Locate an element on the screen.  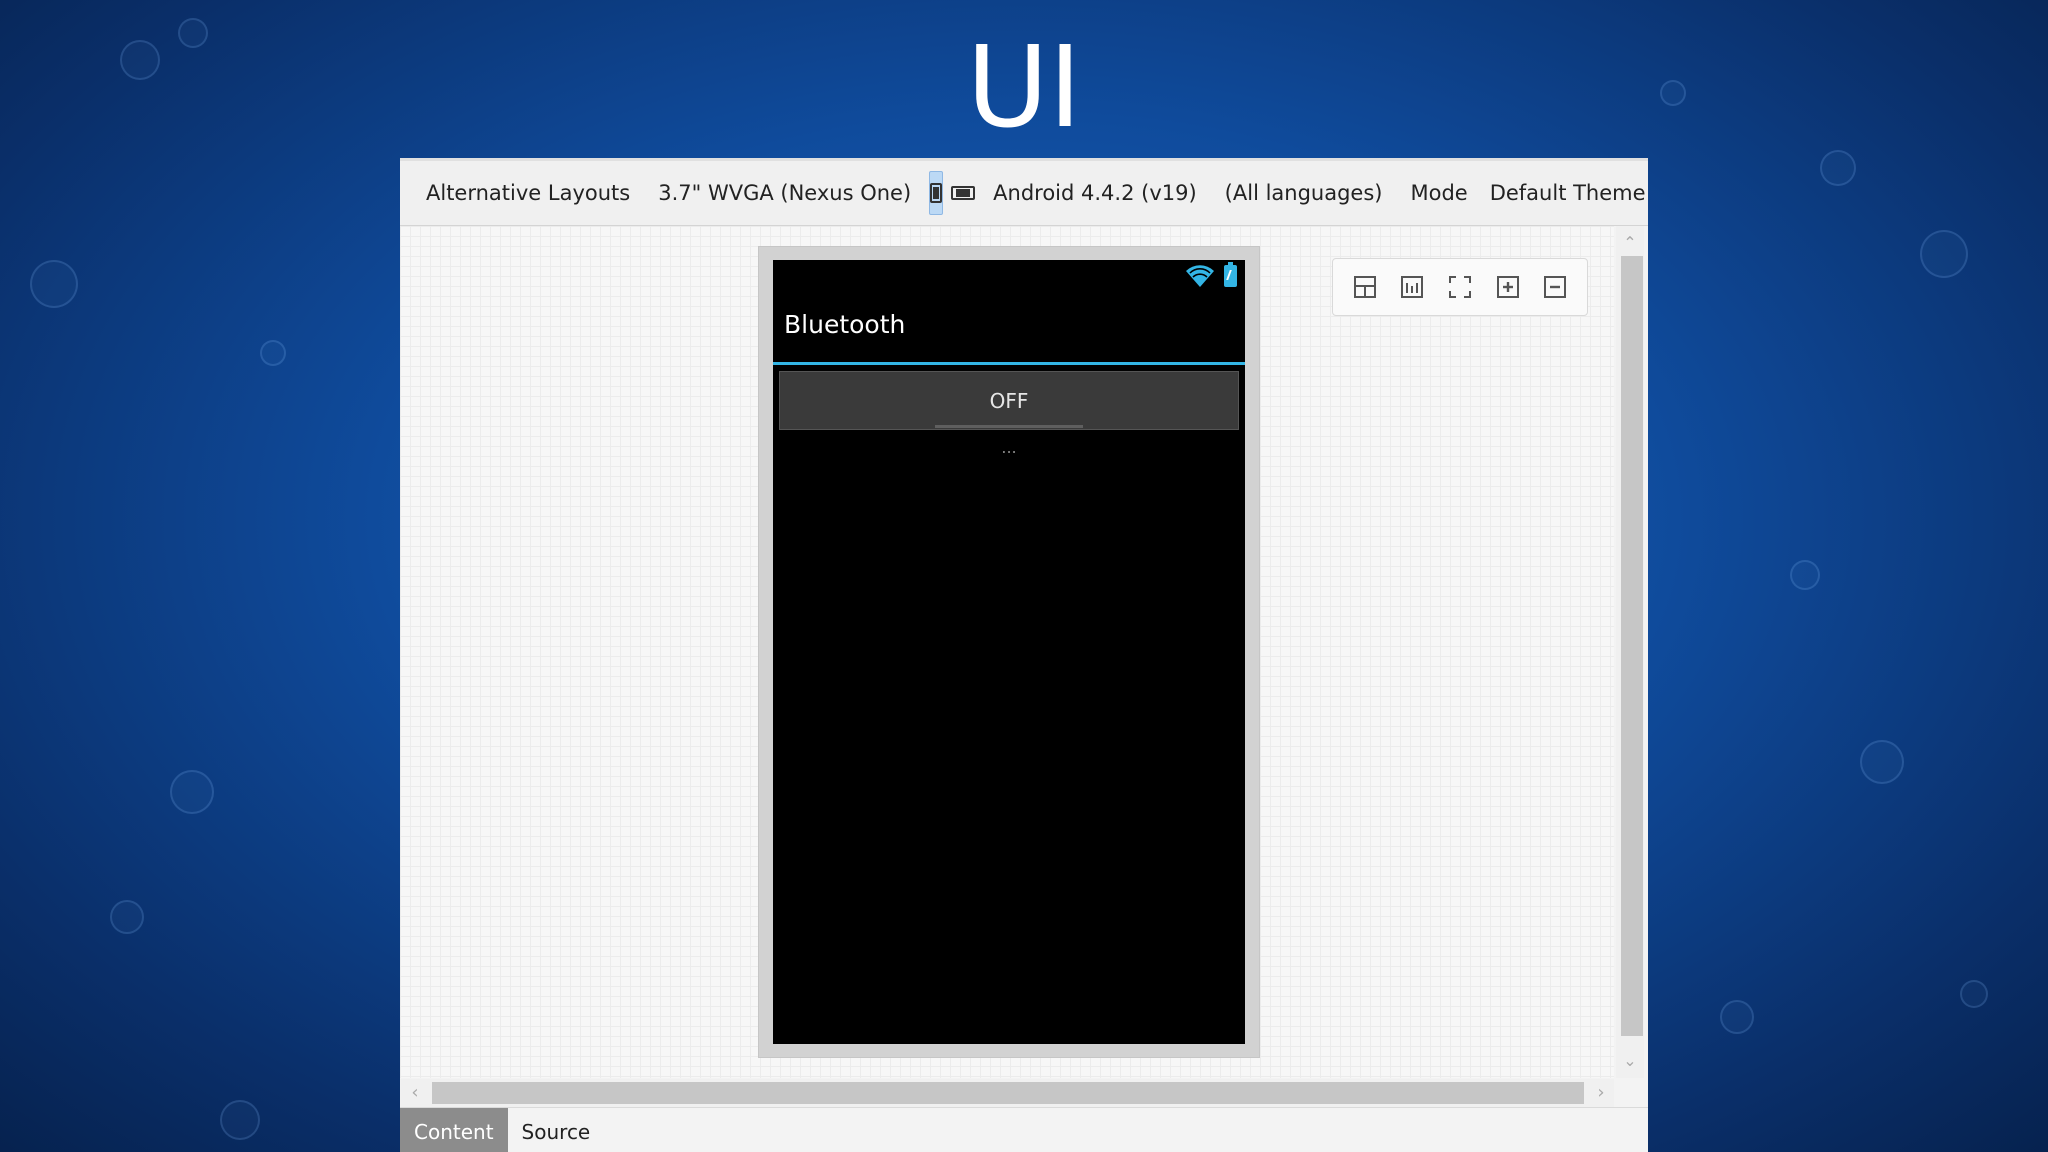
vertical-scrollbar: ⌃ ⌄ is located at coordinates (1630, 652).